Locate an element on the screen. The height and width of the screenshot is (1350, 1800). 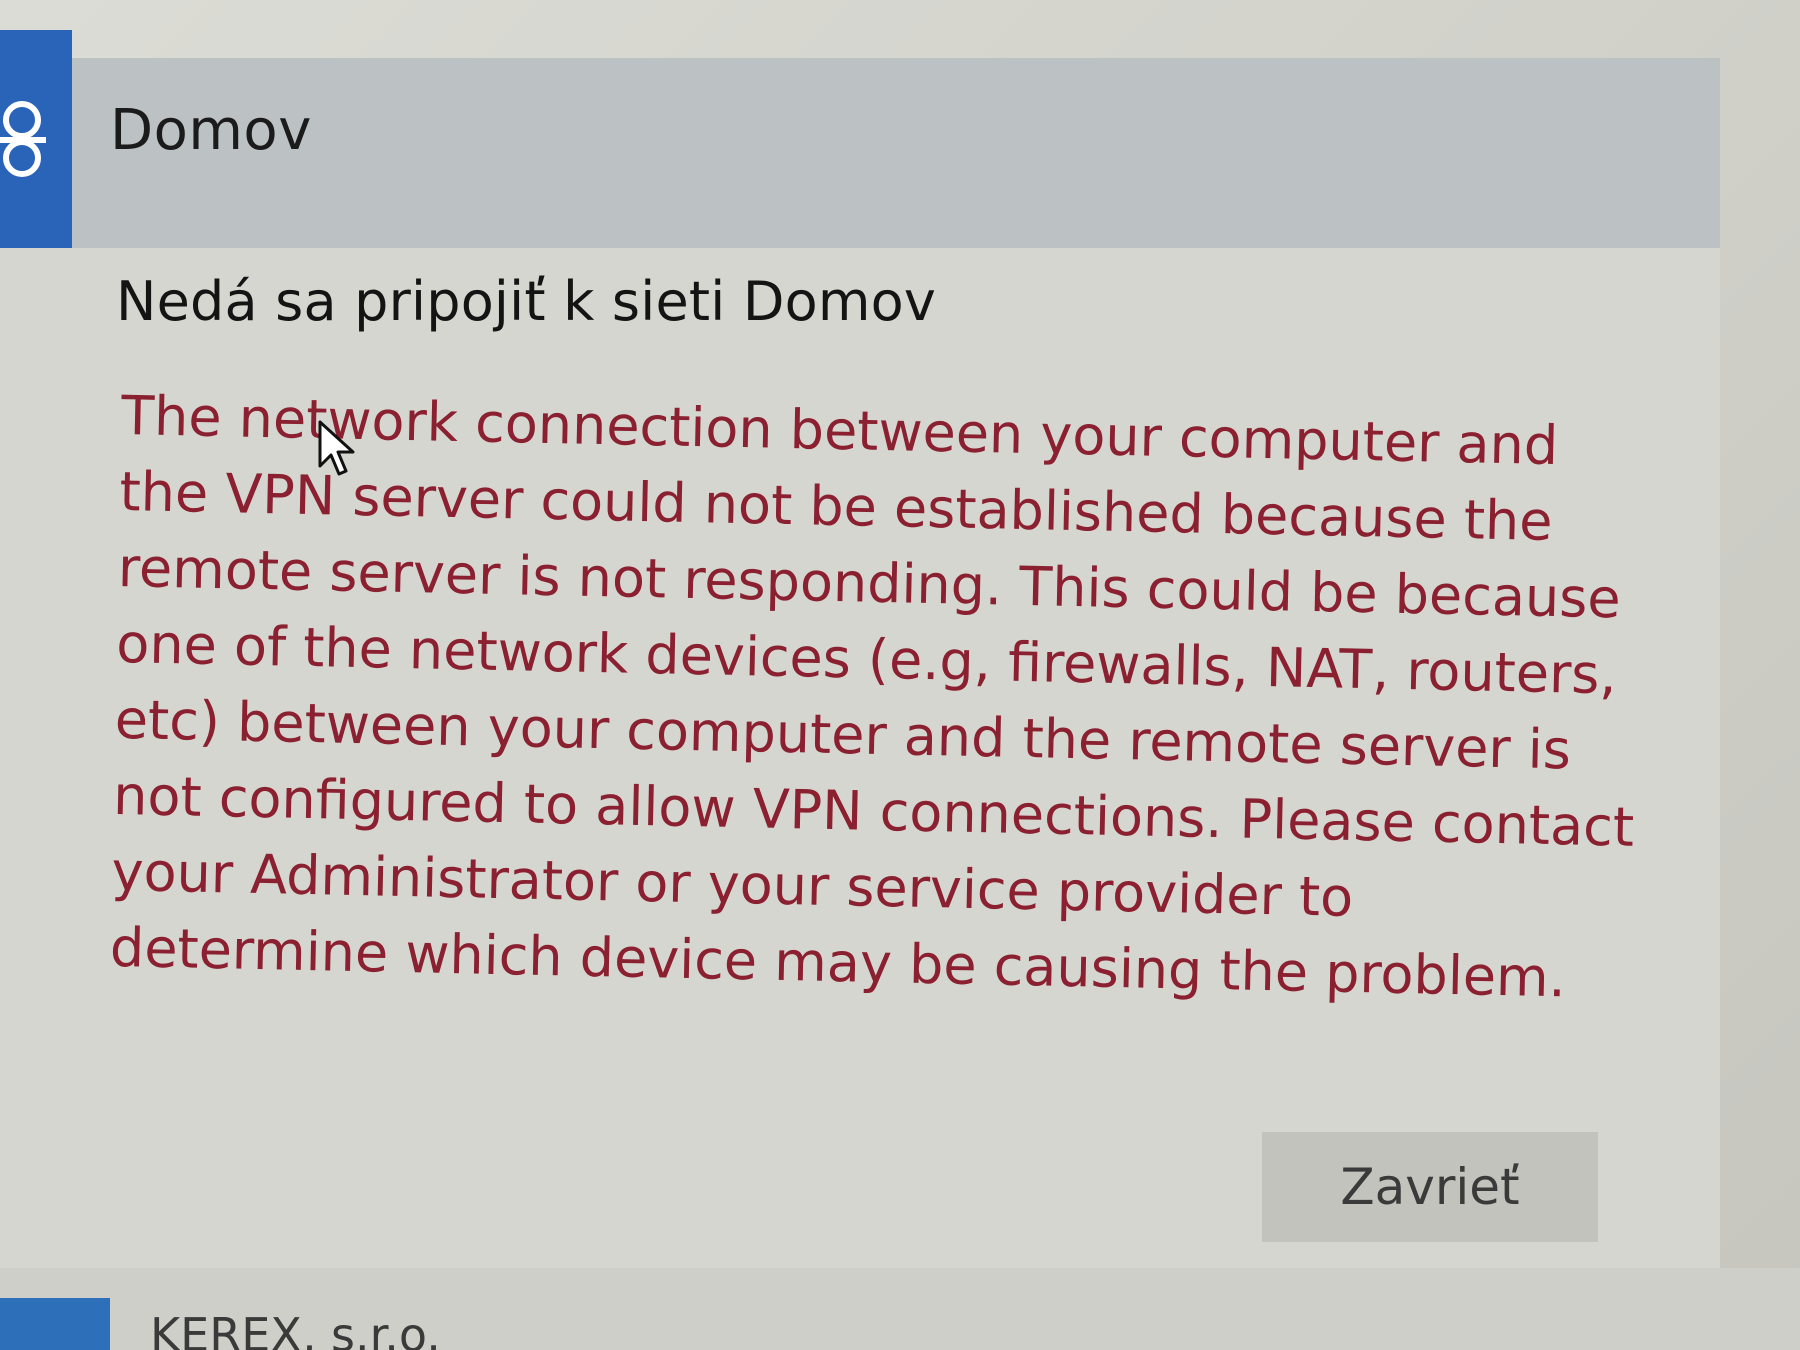
close-button: Zavrieť is located at coordinates (1430, 1187).